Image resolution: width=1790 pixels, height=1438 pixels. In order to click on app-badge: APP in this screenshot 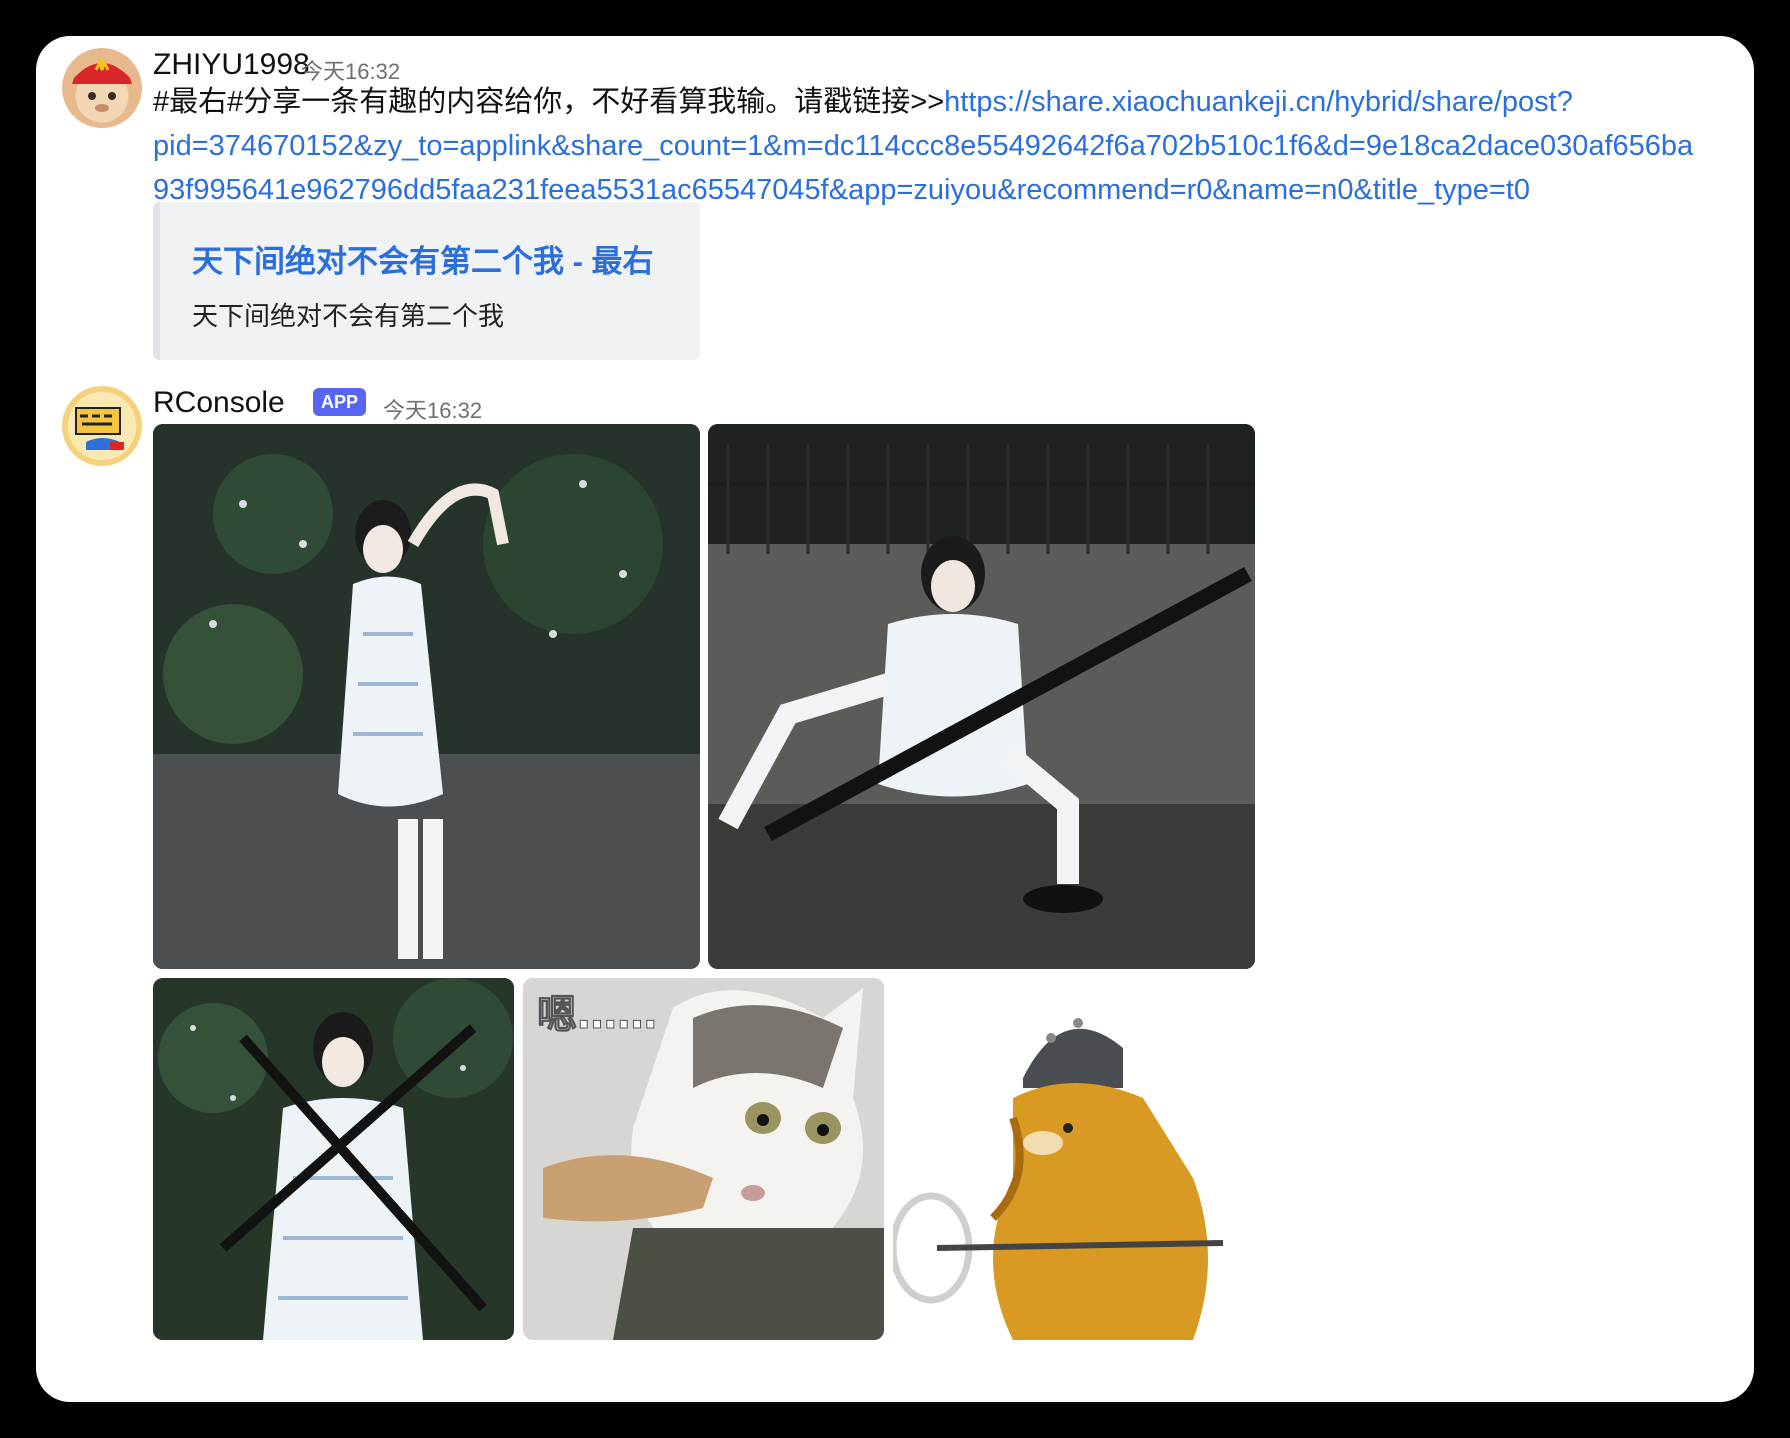, I will do `click(340, 402)`.